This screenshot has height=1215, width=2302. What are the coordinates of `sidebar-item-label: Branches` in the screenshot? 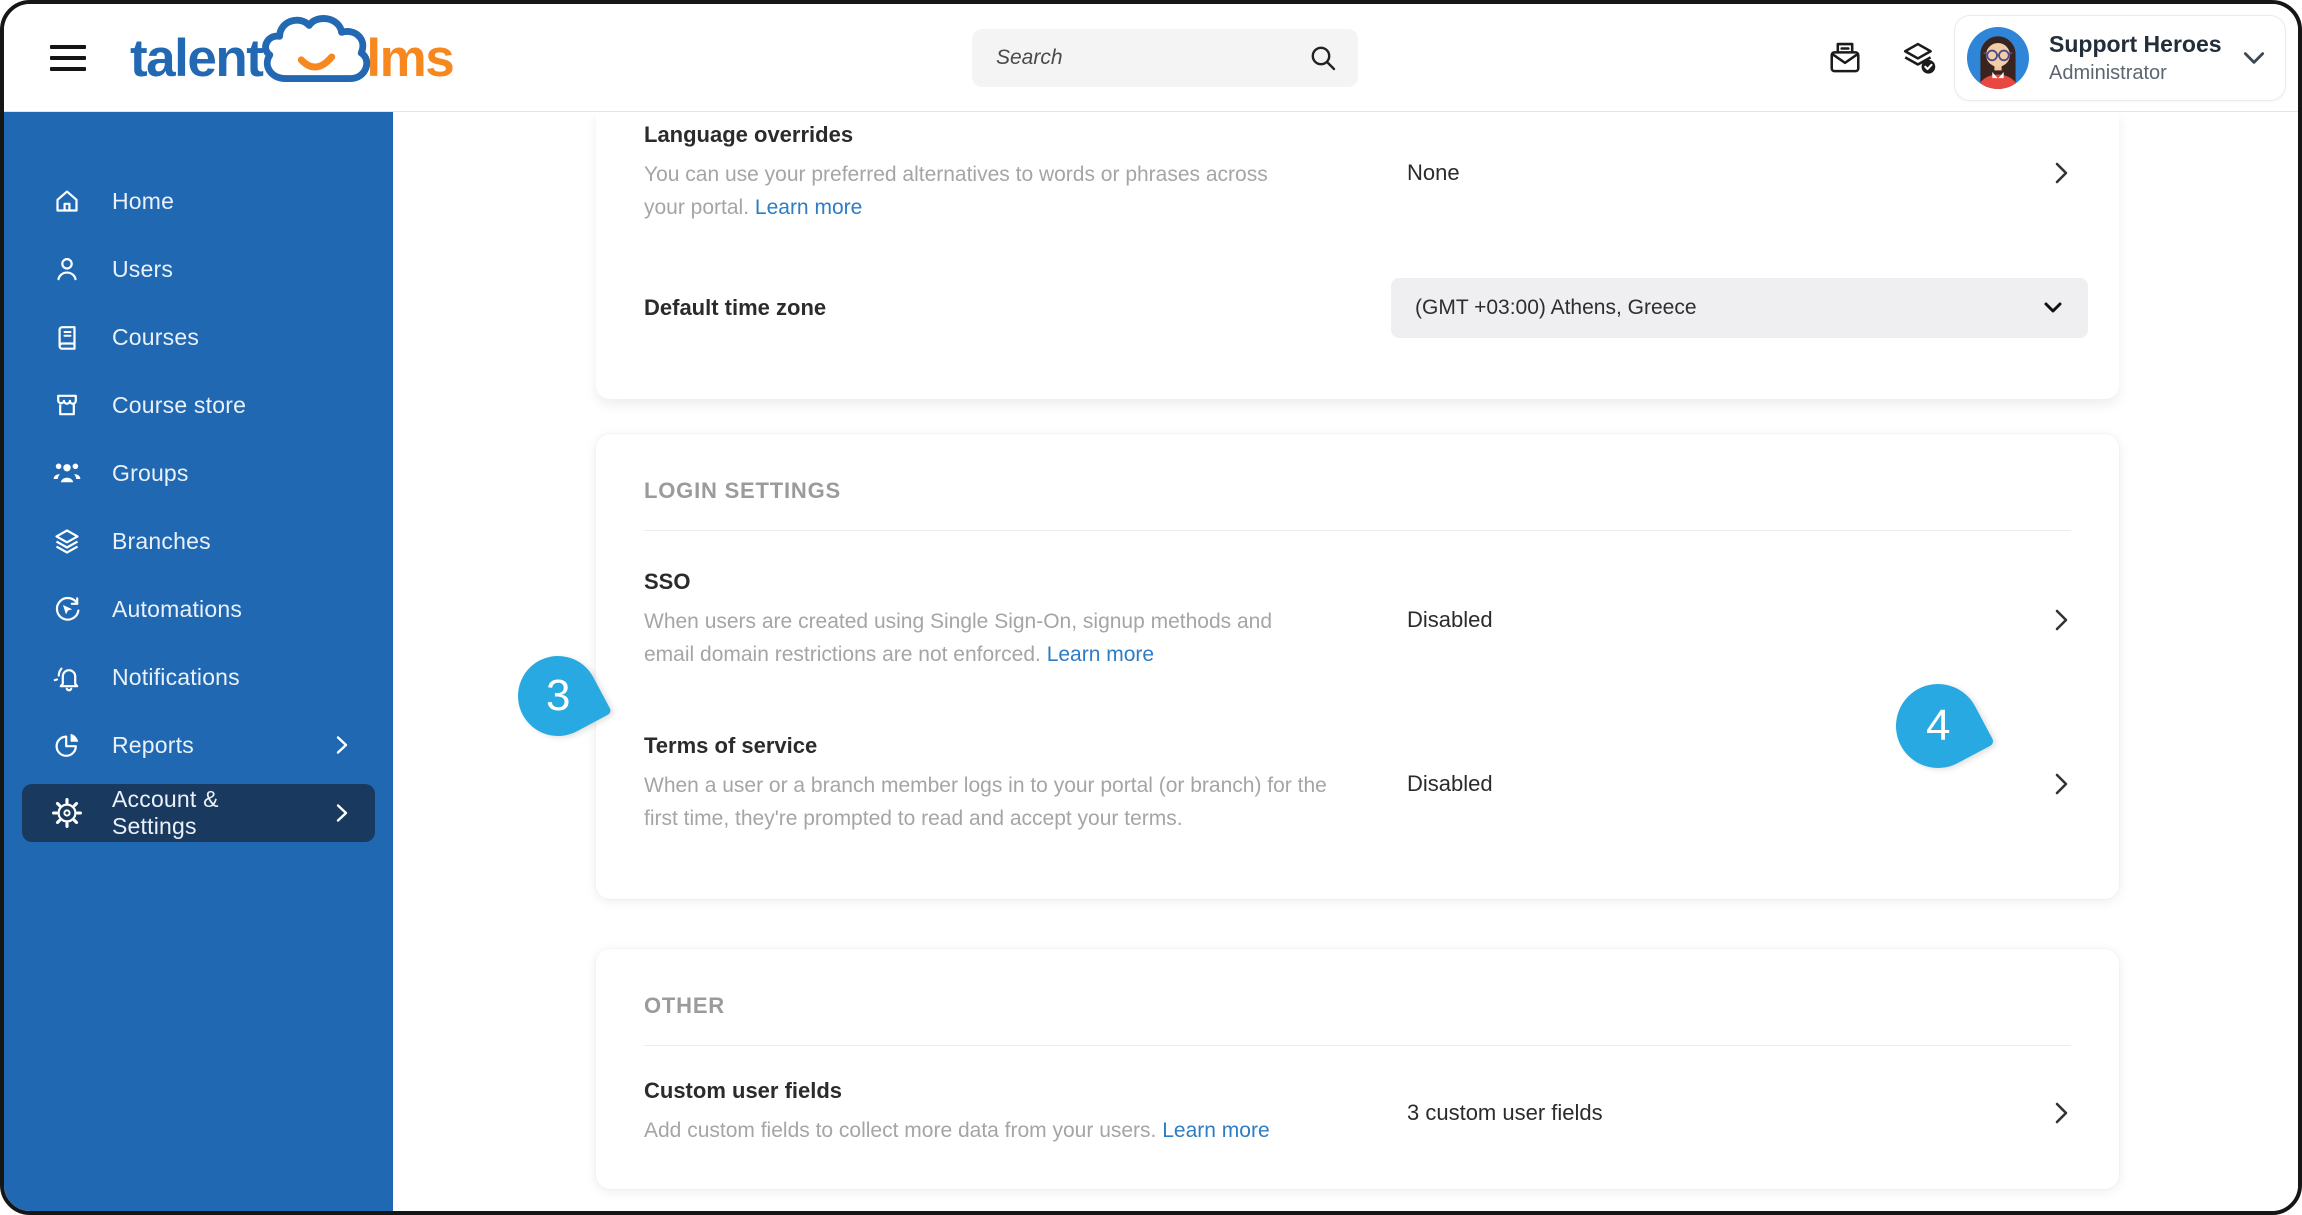 It's located at (161, 540).